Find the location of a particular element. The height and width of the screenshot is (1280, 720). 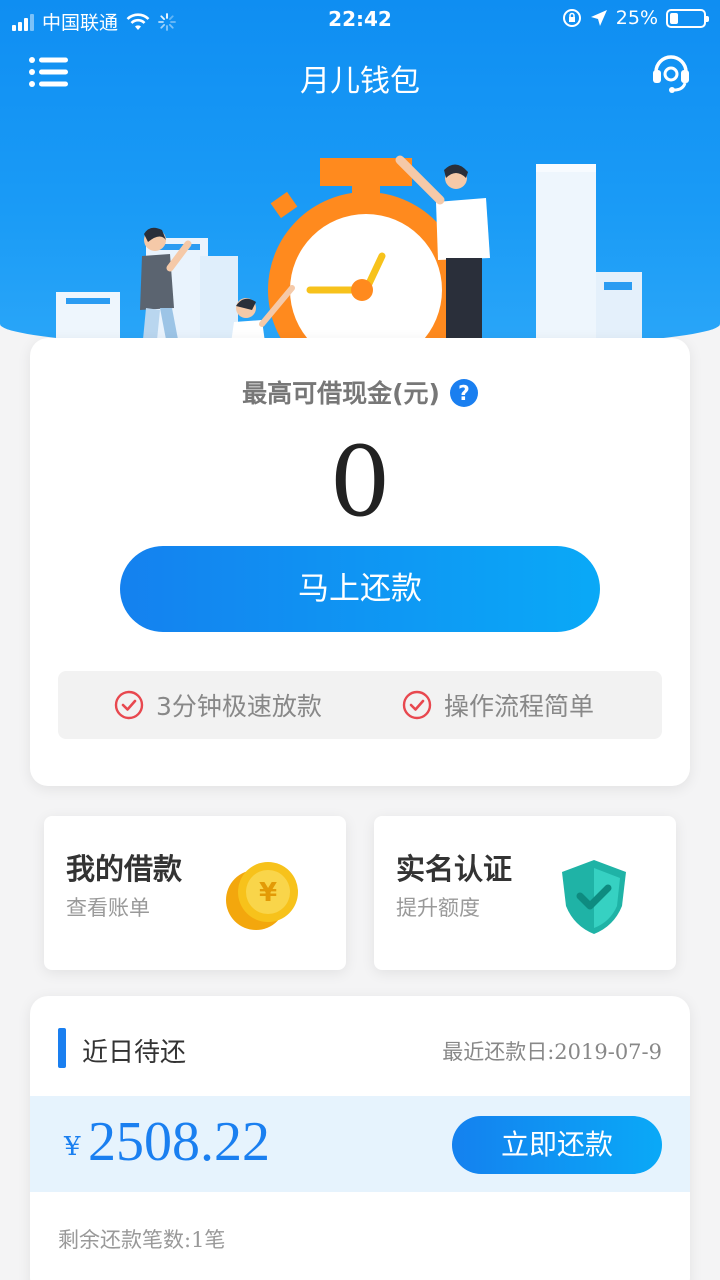

feature-label: 操作流程简单 is located at coordinates (519, 706).